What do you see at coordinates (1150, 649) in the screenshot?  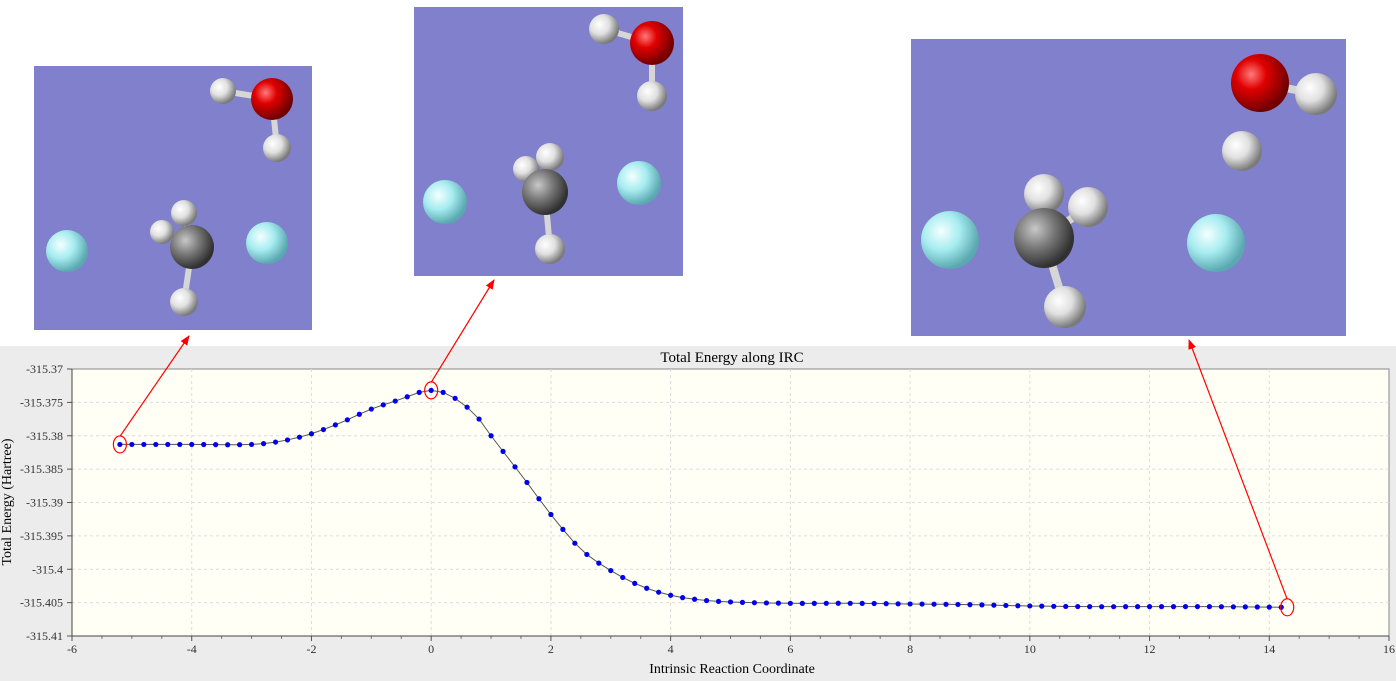 I see `x-tick-label: 12` at bounding box center [1150, 649].